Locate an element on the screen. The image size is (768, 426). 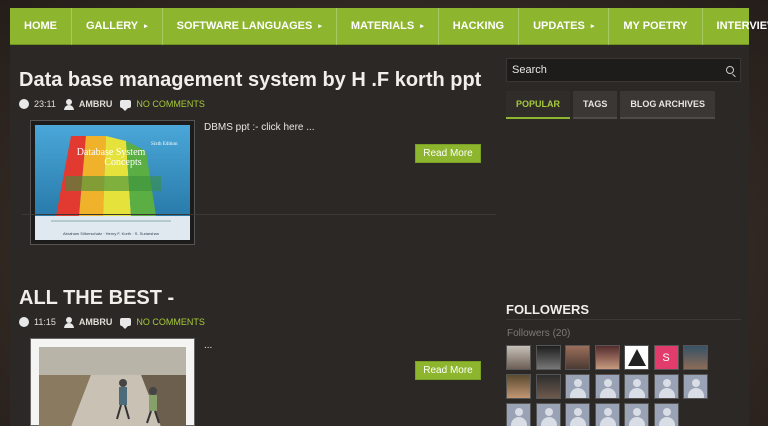
sidebar-tabs: POPULAR TAGS BLOG ARCHIVES is located at coordinates (612, 105).